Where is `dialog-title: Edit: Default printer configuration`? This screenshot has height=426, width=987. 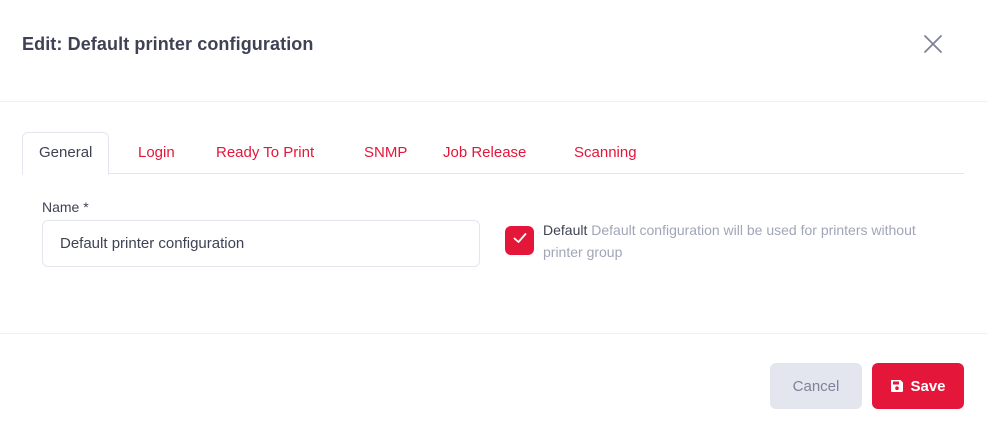
dialog-title: Edit: Default printer configuration is located at coordinates (168, 44).